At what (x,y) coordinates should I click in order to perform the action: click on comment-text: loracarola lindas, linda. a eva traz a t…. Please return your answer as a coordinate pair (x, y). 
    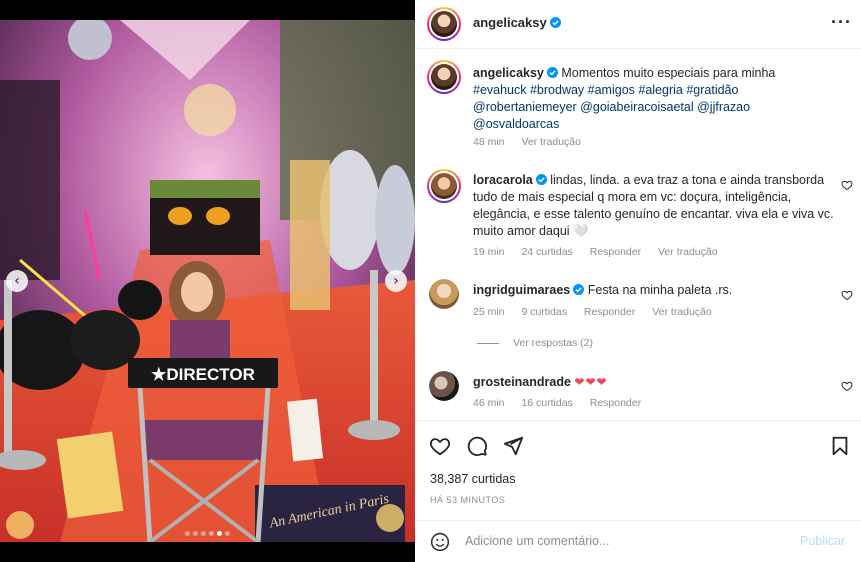
    Looking at the image, I should click on (655, 206).